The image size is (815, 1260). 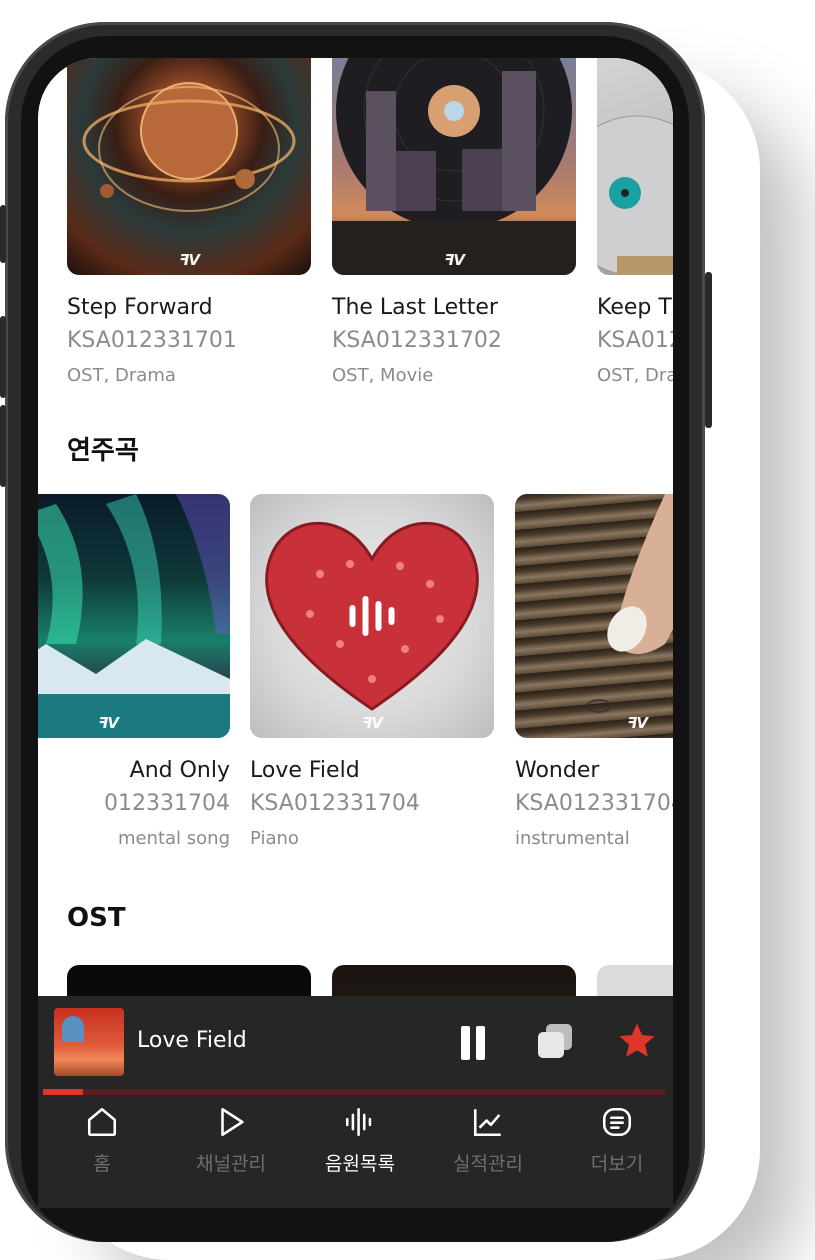 I want to click on playing-indicator-icon, so click(x=372, y=616).